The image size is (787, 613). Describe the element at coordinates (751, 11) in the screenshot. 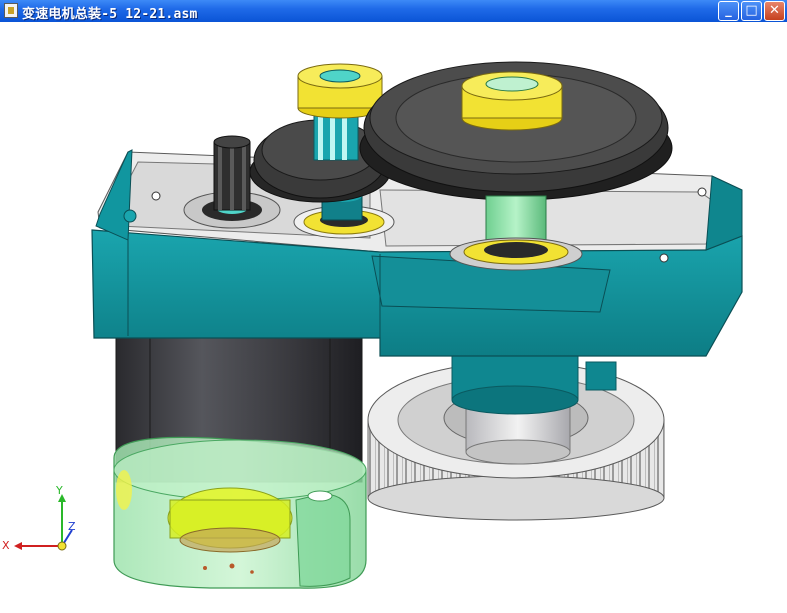

I see `maximize-button: □` at that location.